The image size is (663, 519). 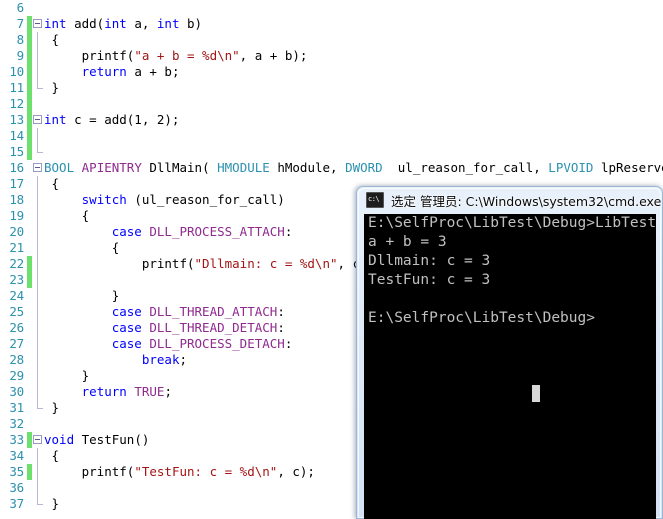 I want to click on line-number: 32, so click(x=16, y=423).